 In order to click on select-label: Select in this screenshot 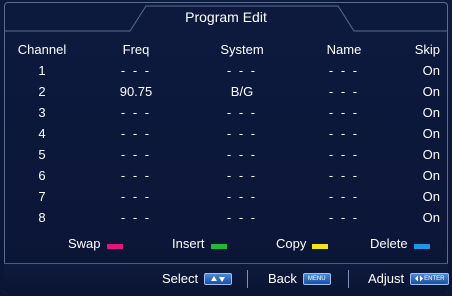, I will do `click(180, 278)`.